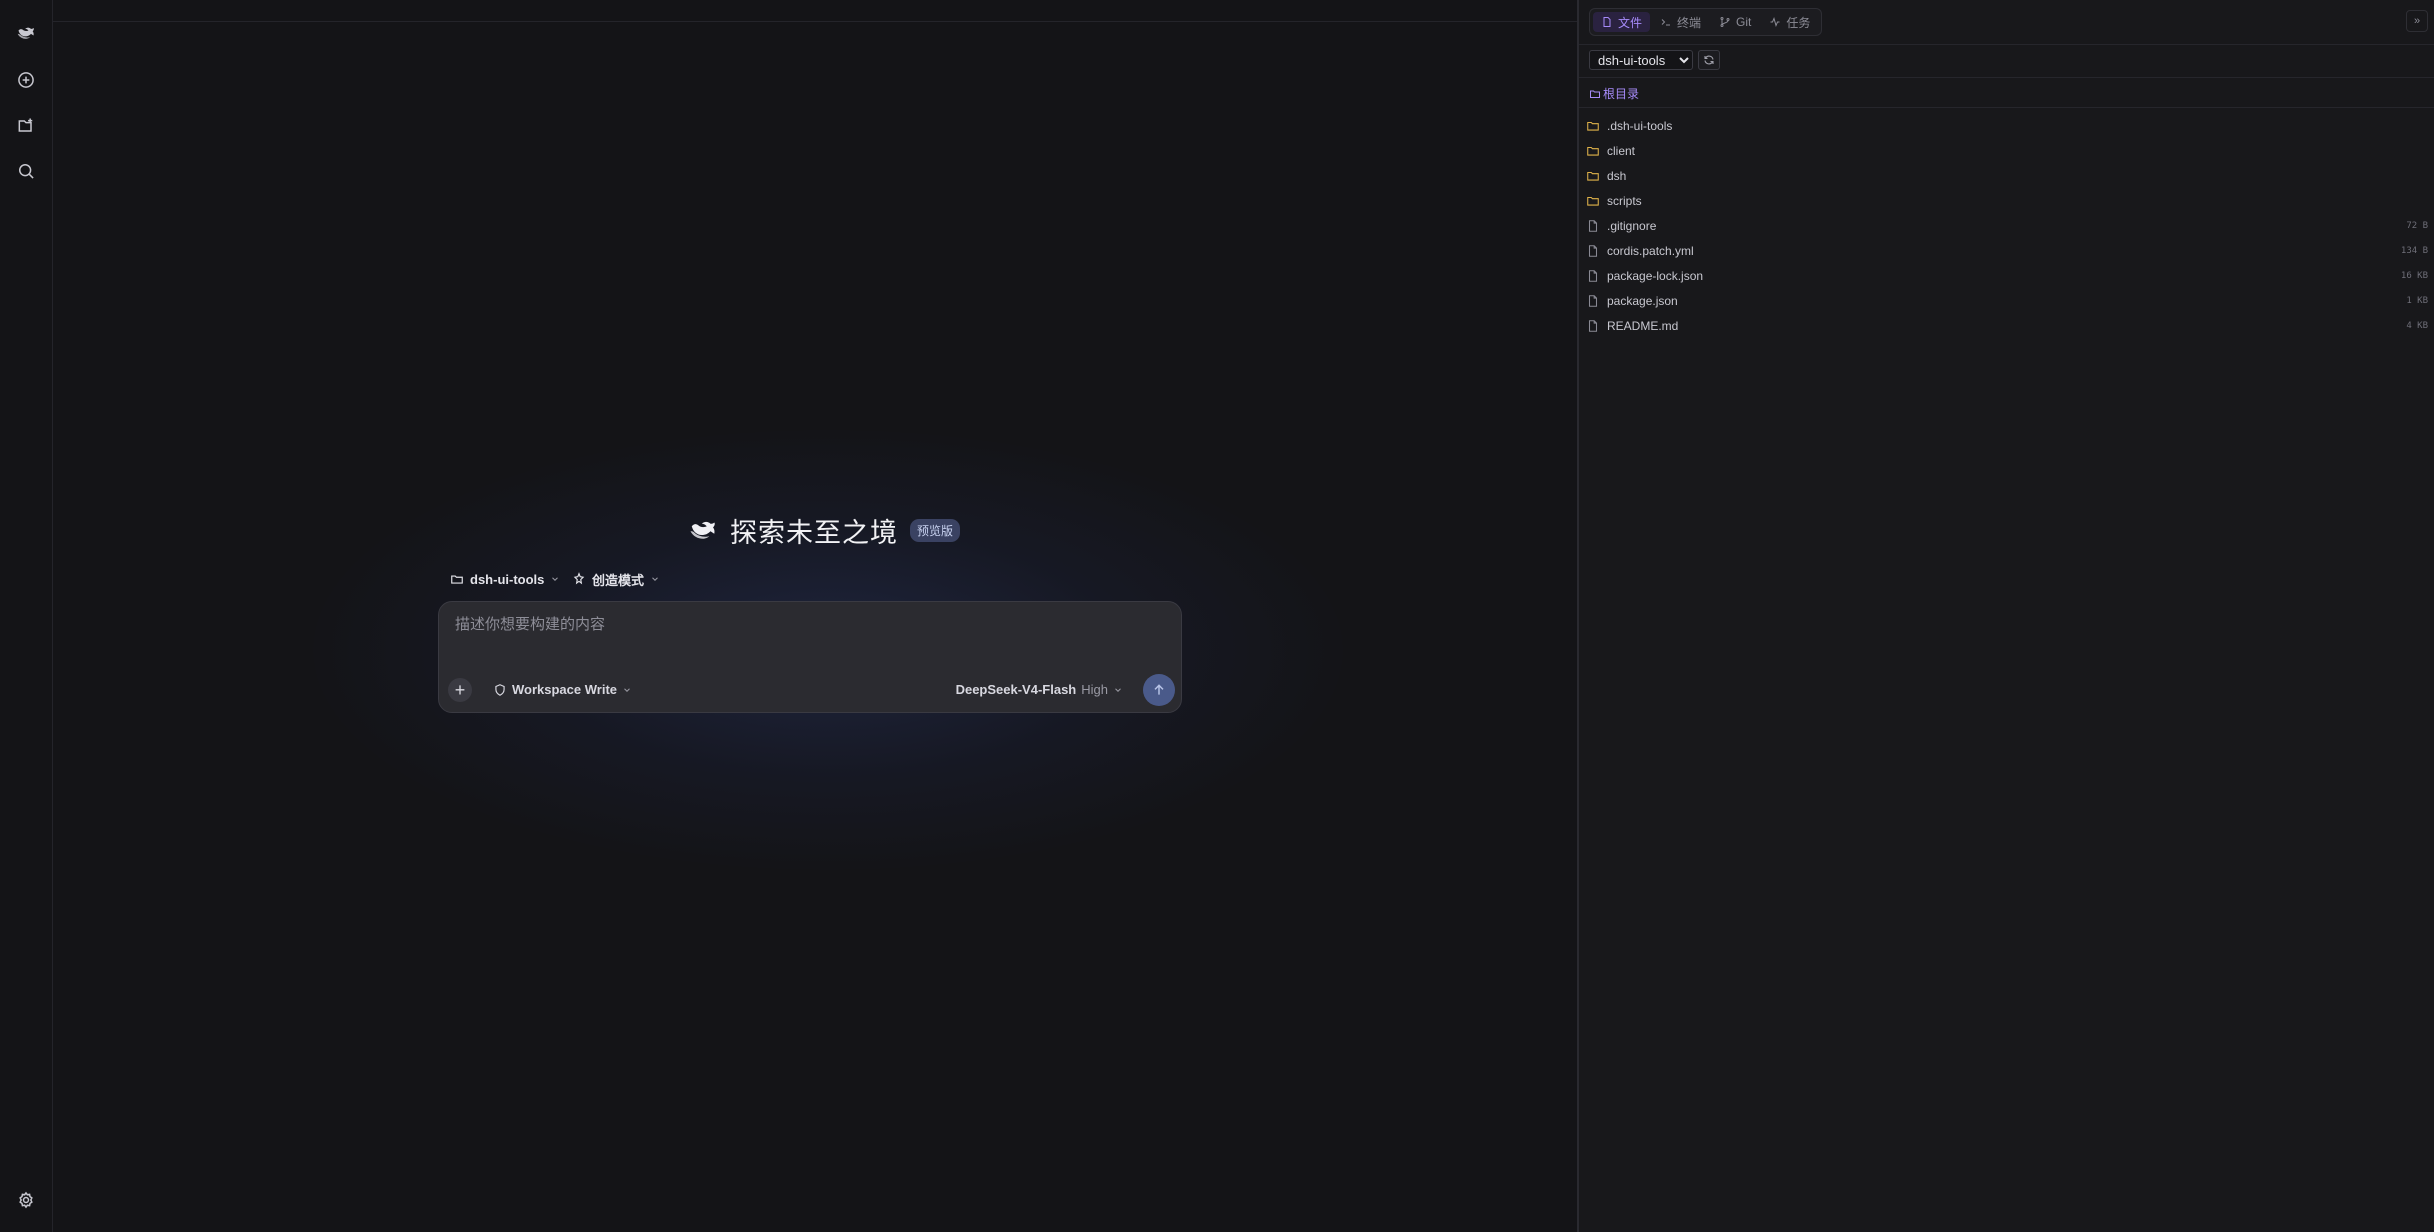 The height and width of the screenshot is (1232, 2434). I want to click on prompt-input, so click(805, 624).